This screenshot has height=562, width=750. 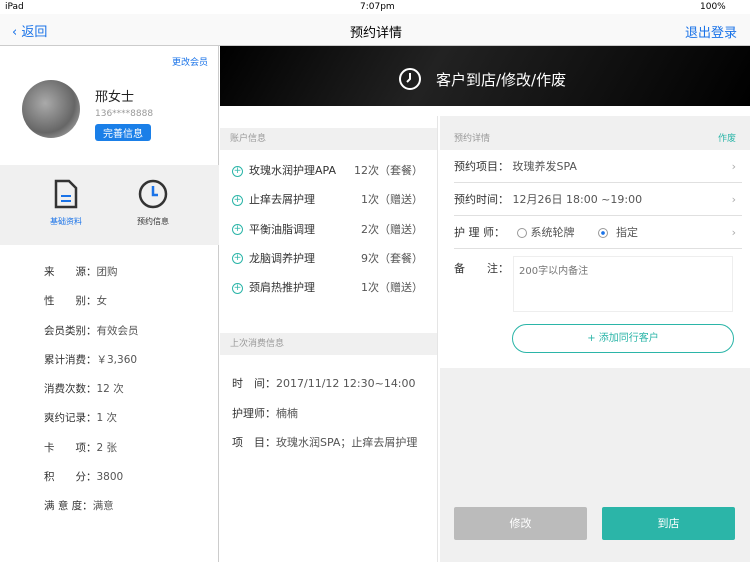 I want to click on banner: 客户到店/修改/作废, so click(x=485, y=76).